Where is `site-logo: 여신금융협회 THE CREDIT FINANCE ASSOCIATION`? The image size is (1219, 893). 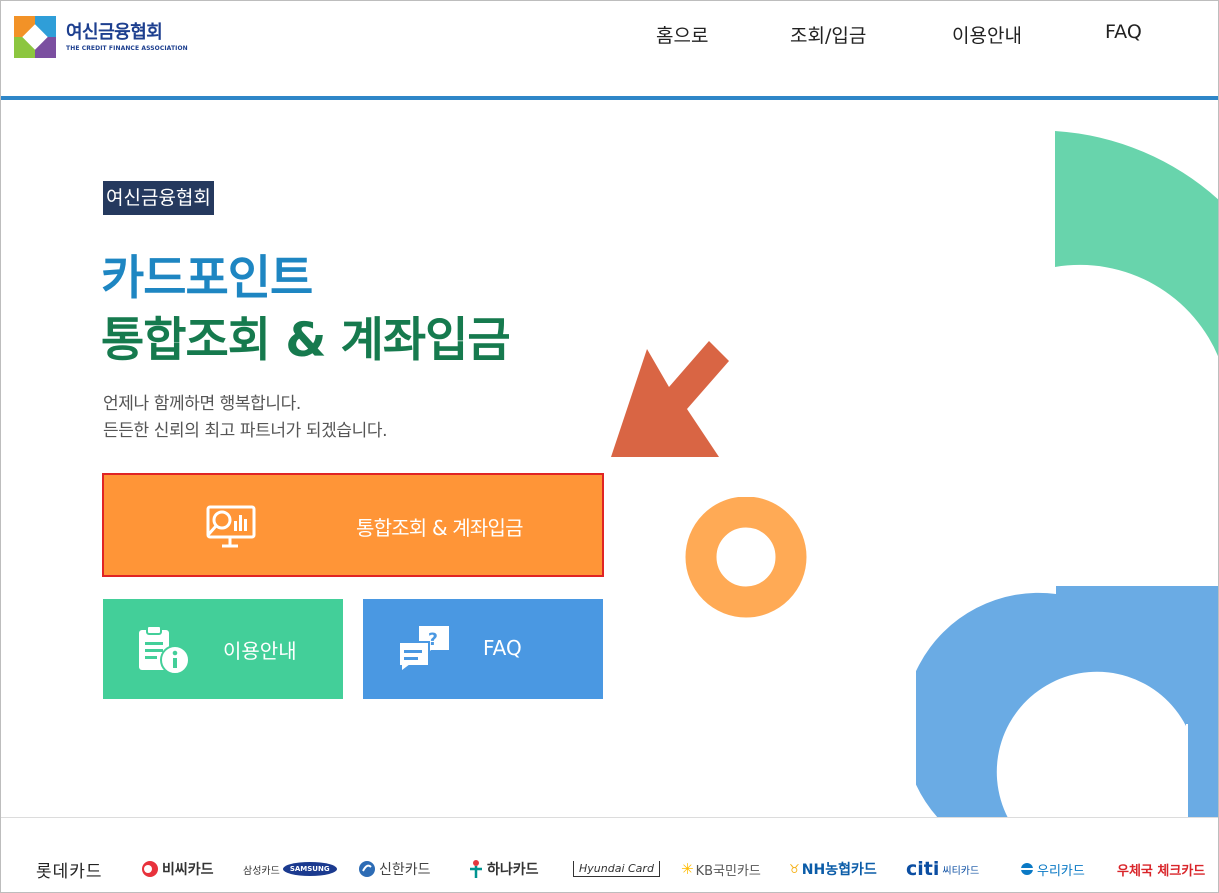
site-logo: 여신금융협회 THE CREDIT FINANCE ASSOCIATION is located at coordinates (104, 37).